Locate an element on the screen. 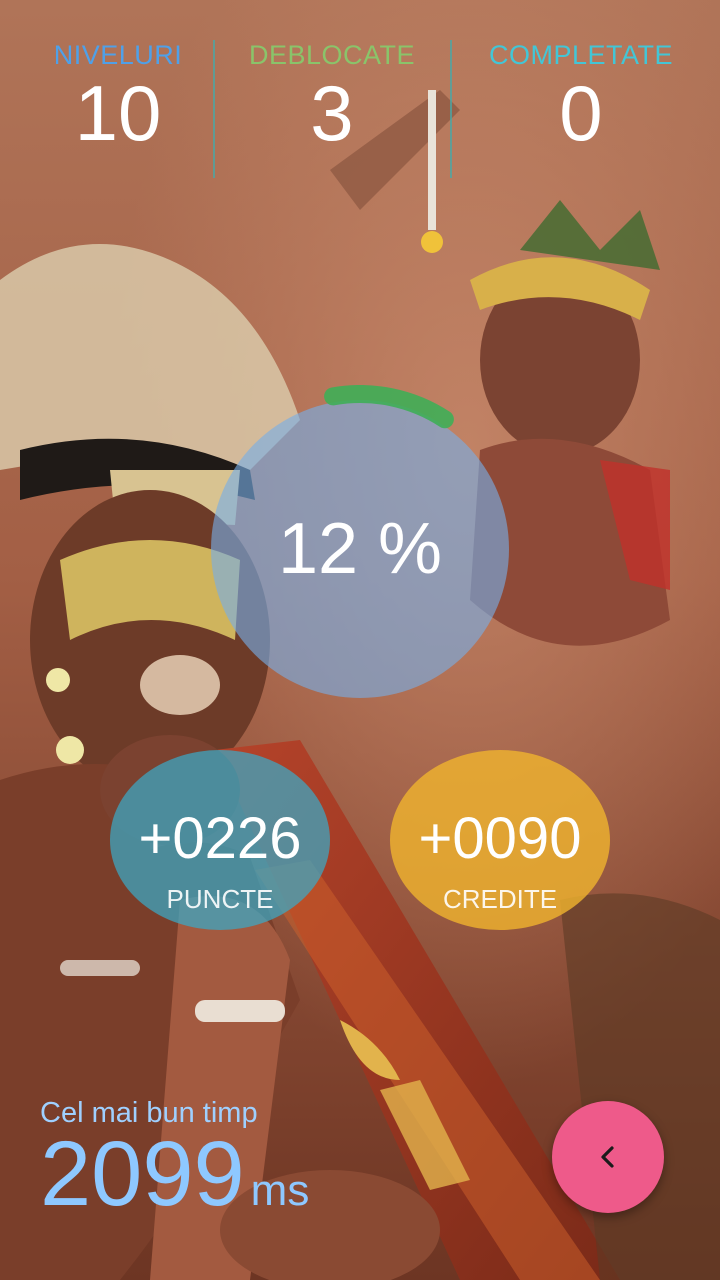 The height and width of the screenshot is (1280, 720). stat-completed-label: COMPLETATE is located at coordinates (581, 55).